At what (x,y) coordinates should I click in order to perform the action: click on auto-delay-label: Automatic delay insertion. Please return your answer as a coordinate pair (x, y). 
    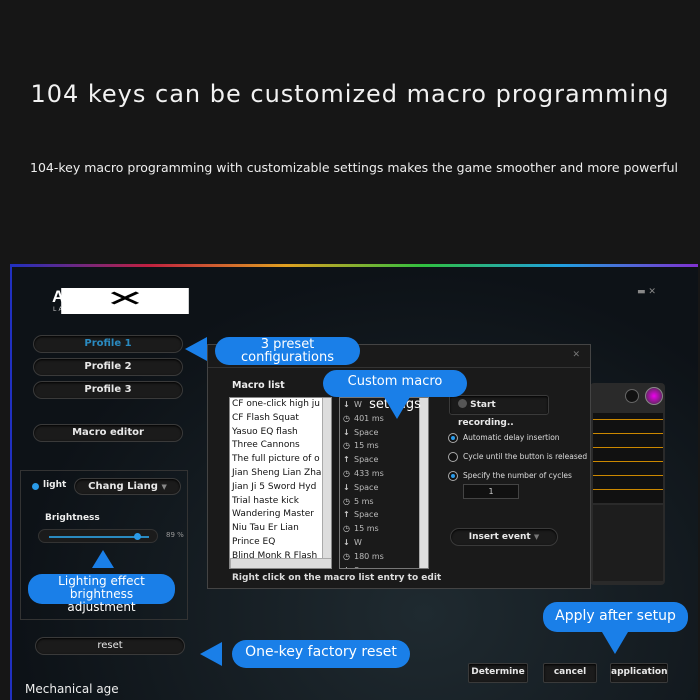
    Looking at the image, I should click on (511, 437).